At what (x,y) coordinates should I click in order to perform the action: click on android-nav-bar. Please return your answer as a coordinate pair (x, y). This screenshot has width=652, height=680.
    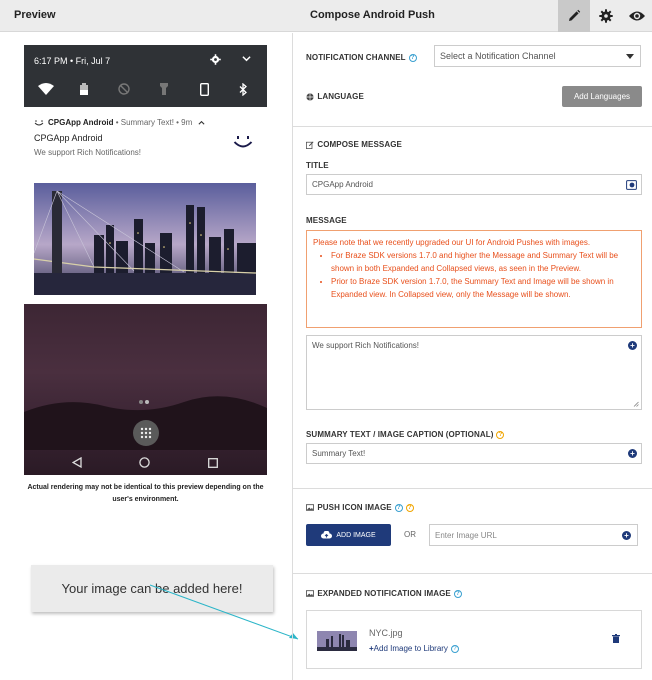
    Looking at the image, I should click on (145, 462).